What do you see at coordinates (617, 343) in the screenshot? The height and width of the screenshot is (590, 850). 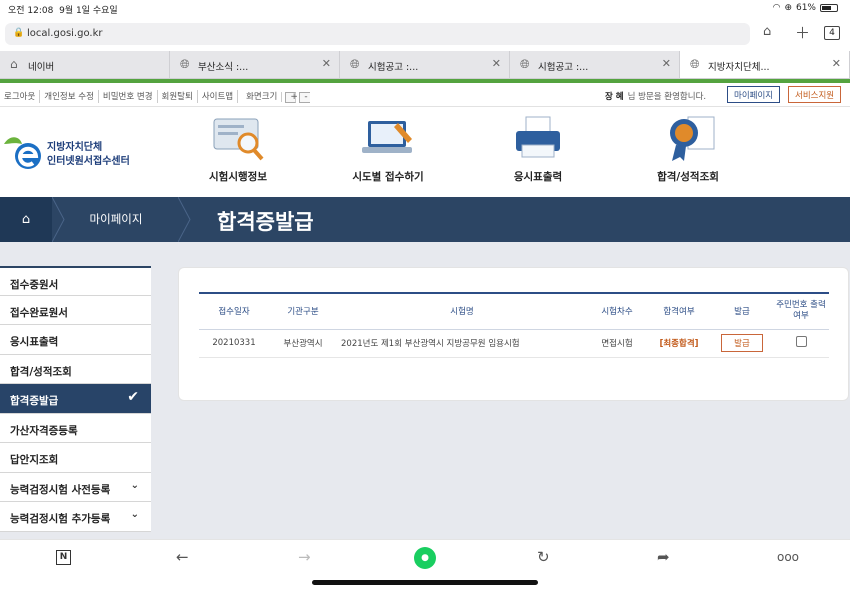 I see `cell-round: 면접시험` at bounding box center [617, 343].